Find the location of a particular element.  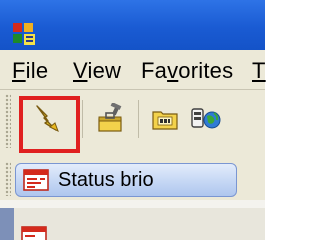

menu-view-label: iew is located at coordinates (104, 70).